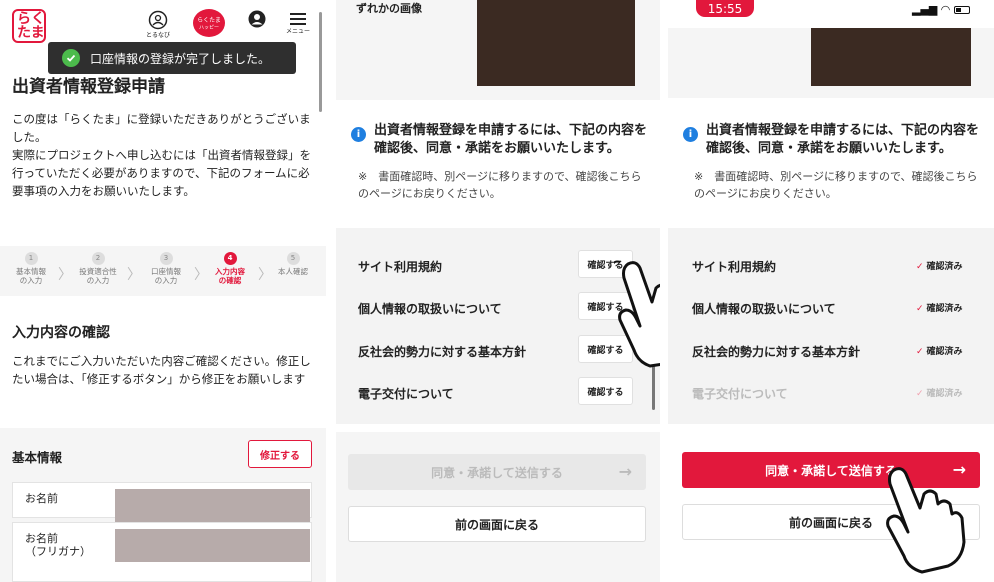 The width and height of the screenshot is (994, 582). I want to click on user-icon, so click(257, 19).